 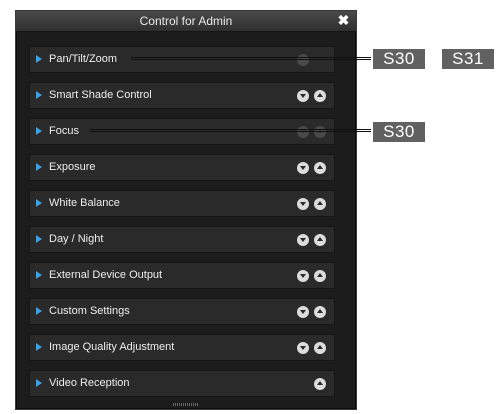 I want to click on section-video-reception: Video Reception, so click(x=182, y=383).